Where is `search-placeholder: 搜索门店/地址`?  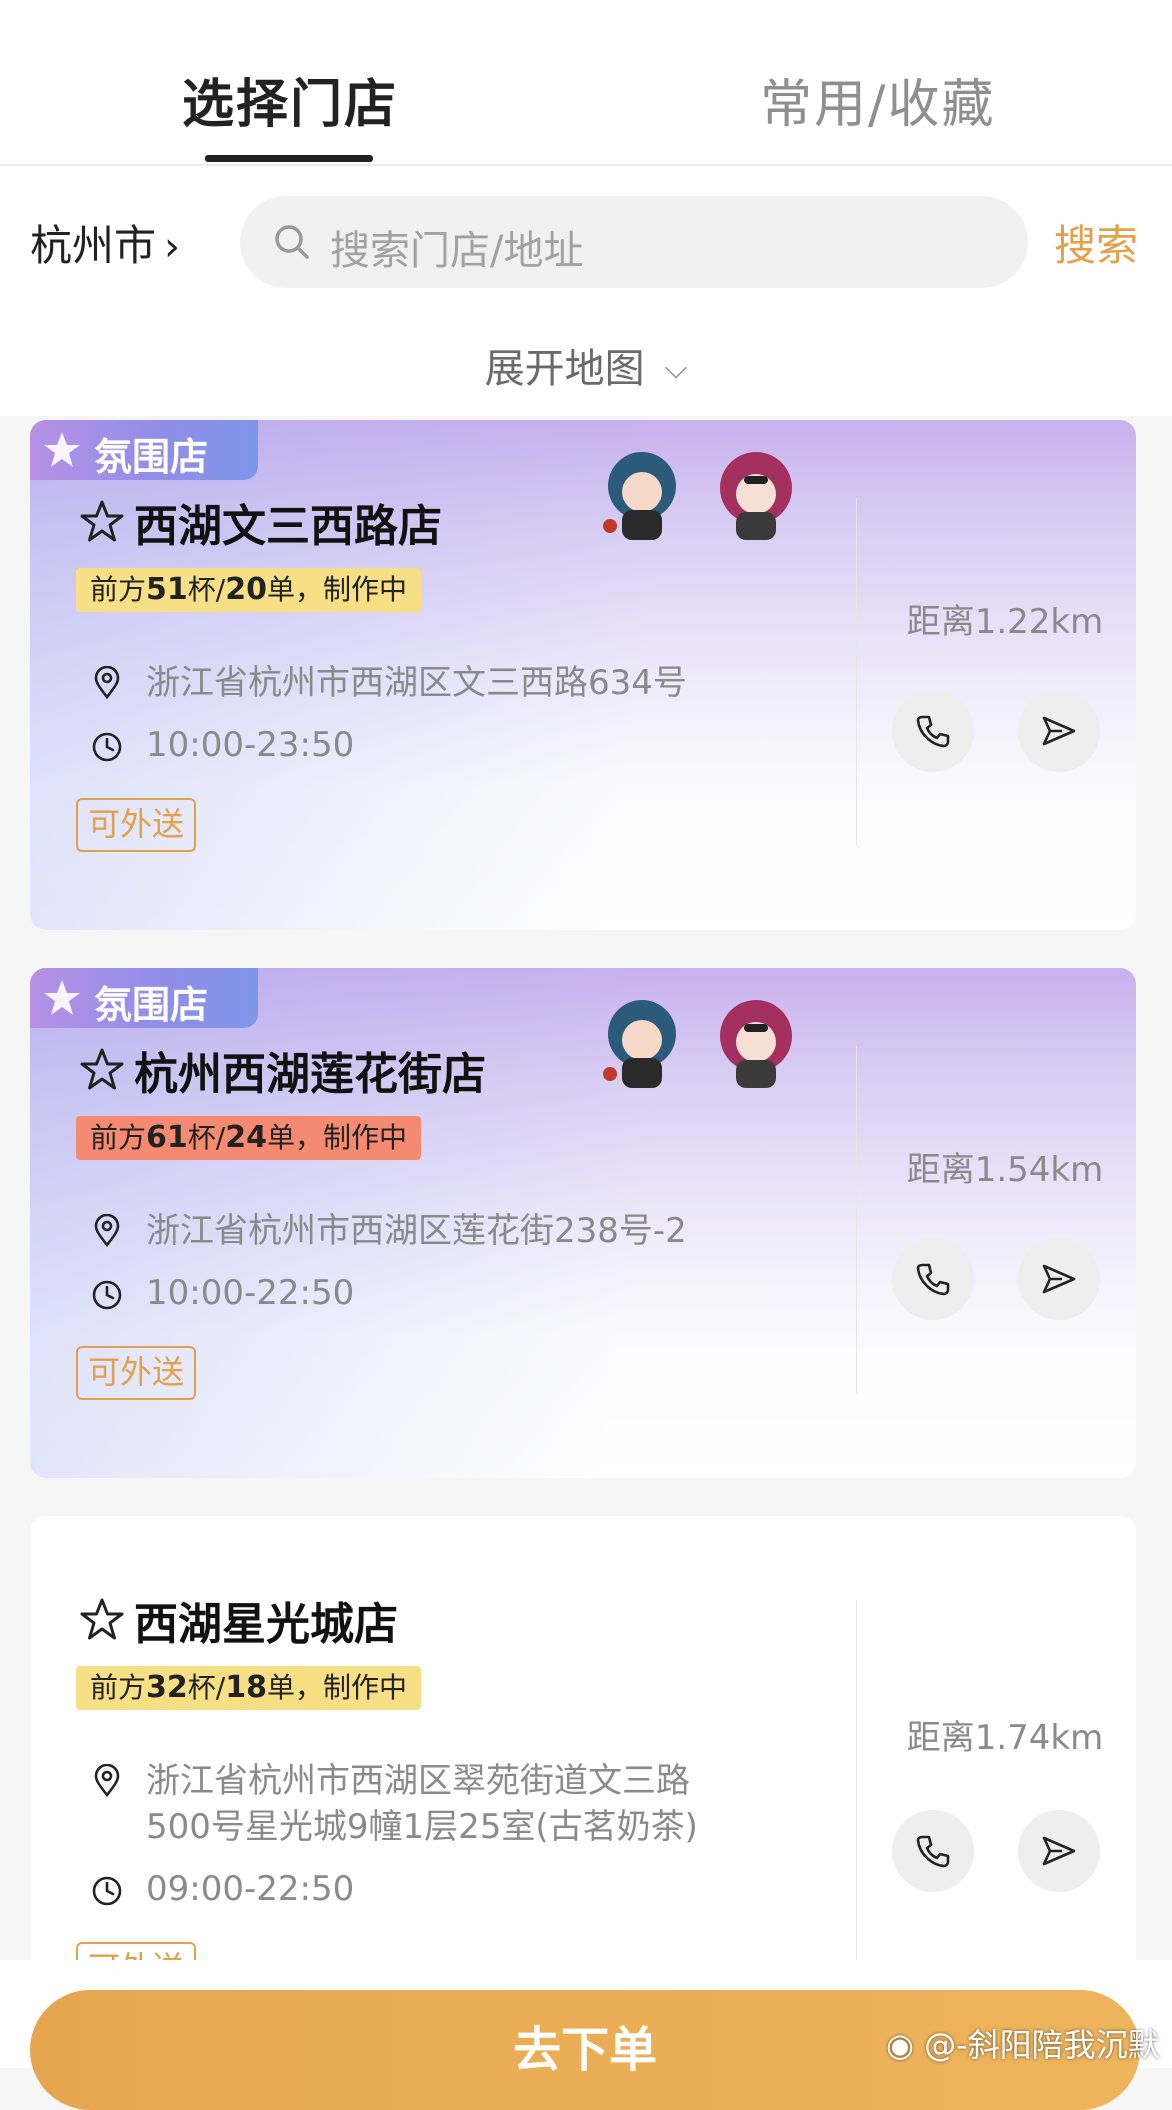
search-placeholder: 搜索门店/地址 is located at coordinates (457, 251).